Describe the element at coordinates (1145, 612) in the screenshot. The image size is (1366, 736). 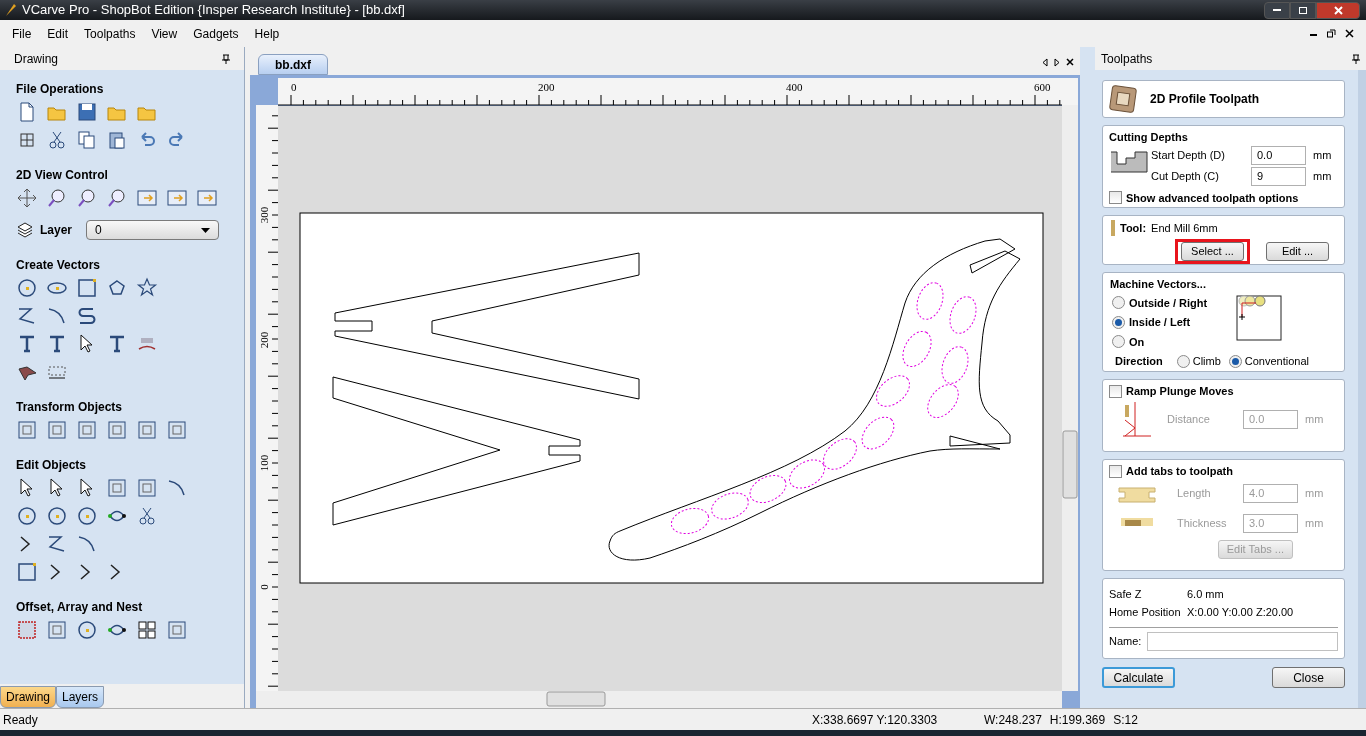
I see `setting-label: Home Position` at that location.